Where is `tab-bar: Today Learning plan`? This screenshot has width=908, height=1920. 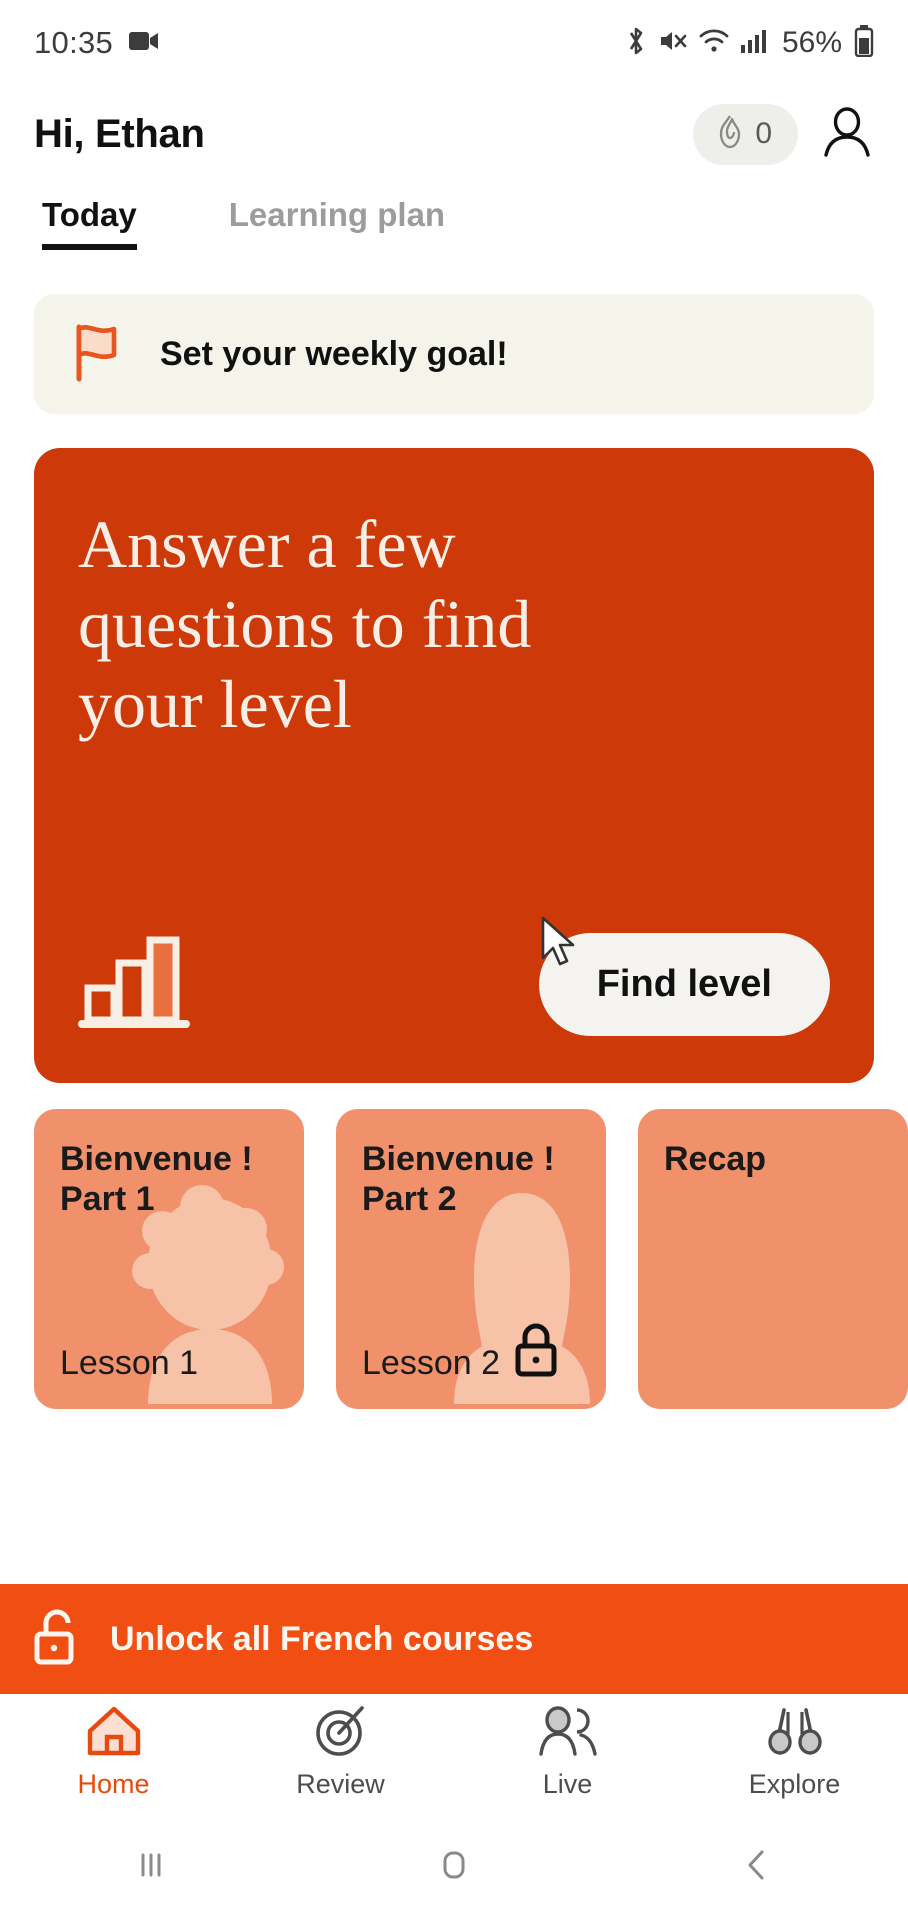 tab-bar: Today Learning plan is located at coordinates (454, 216).